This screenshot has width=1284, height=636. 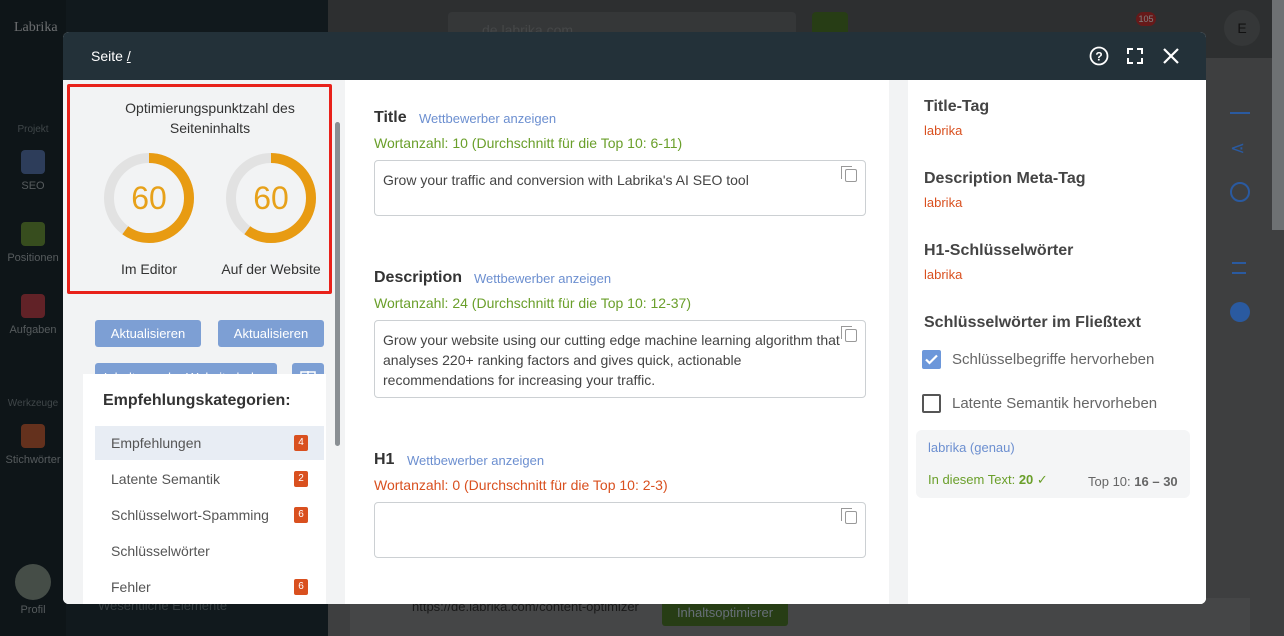 What do you see at coordinates (487, 118) in the screenshot?
I see `title-competitors-link: Wettbewerber anzeigen` at bounding box center [487, 118].